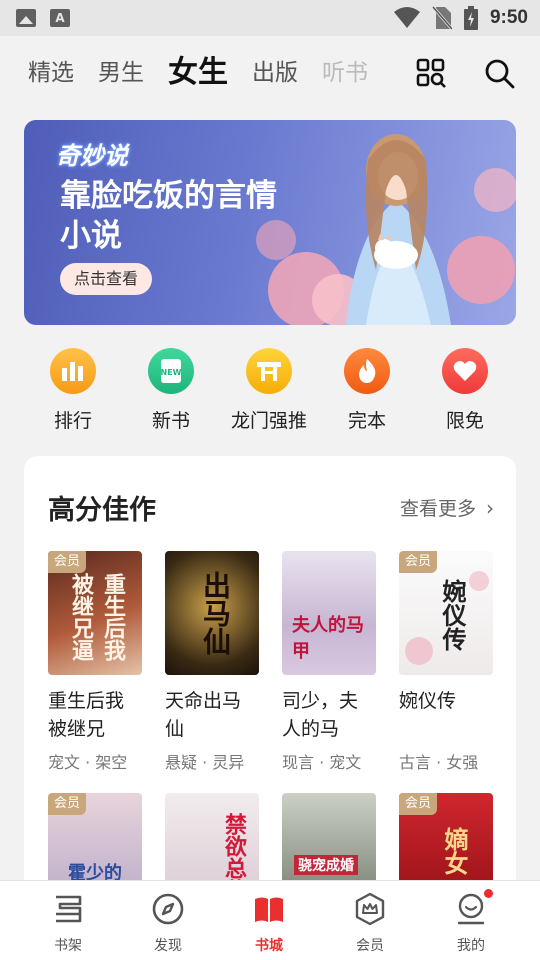  I want to click on shortcut-label: 新书, so click(170, 421).